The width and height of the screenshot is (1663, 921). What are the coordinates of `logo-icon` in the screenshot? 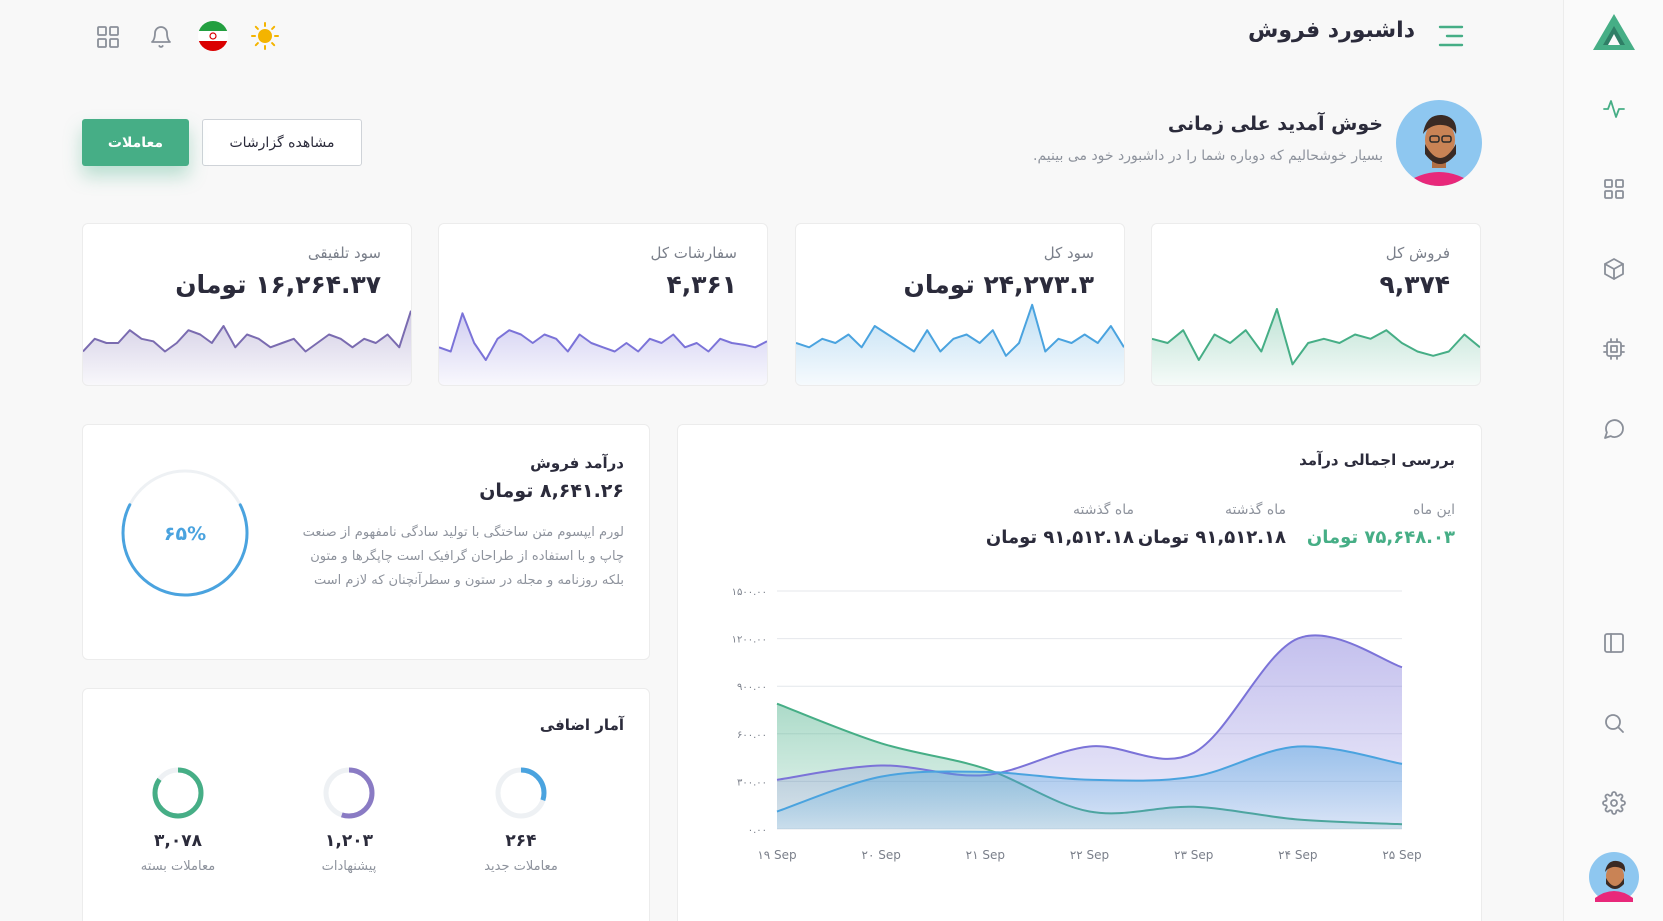 It's located at (1614, 32).